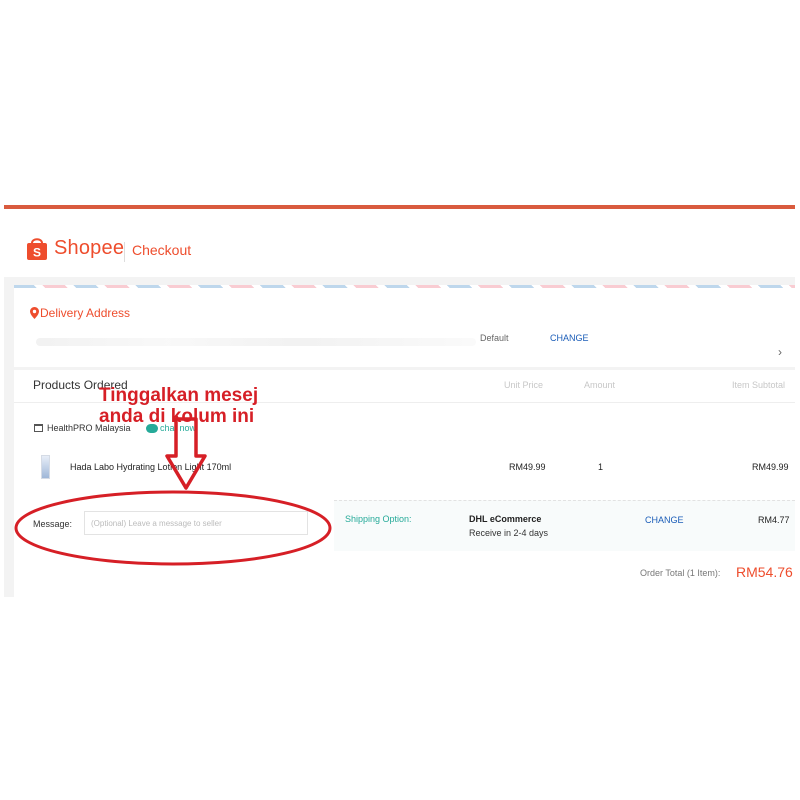 Image resolution: width=800 pixels, height=800 pixels. What do you see at coordinates (494, 338) in the screenshot?
I see `default-badge: Default` at bounding box center [494, 338].